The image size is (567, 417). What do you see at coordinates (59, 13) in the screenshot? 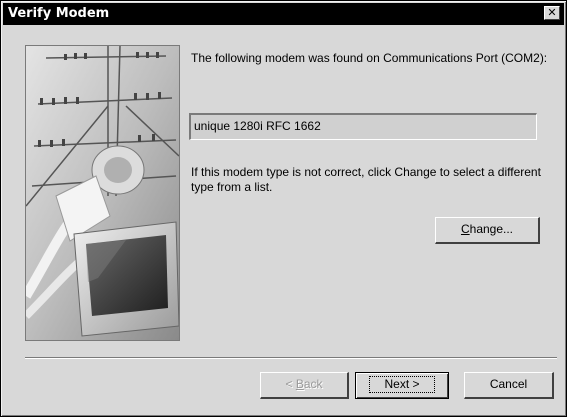
I see `window-title: Verify Modem` at bounding box center [59, 13].